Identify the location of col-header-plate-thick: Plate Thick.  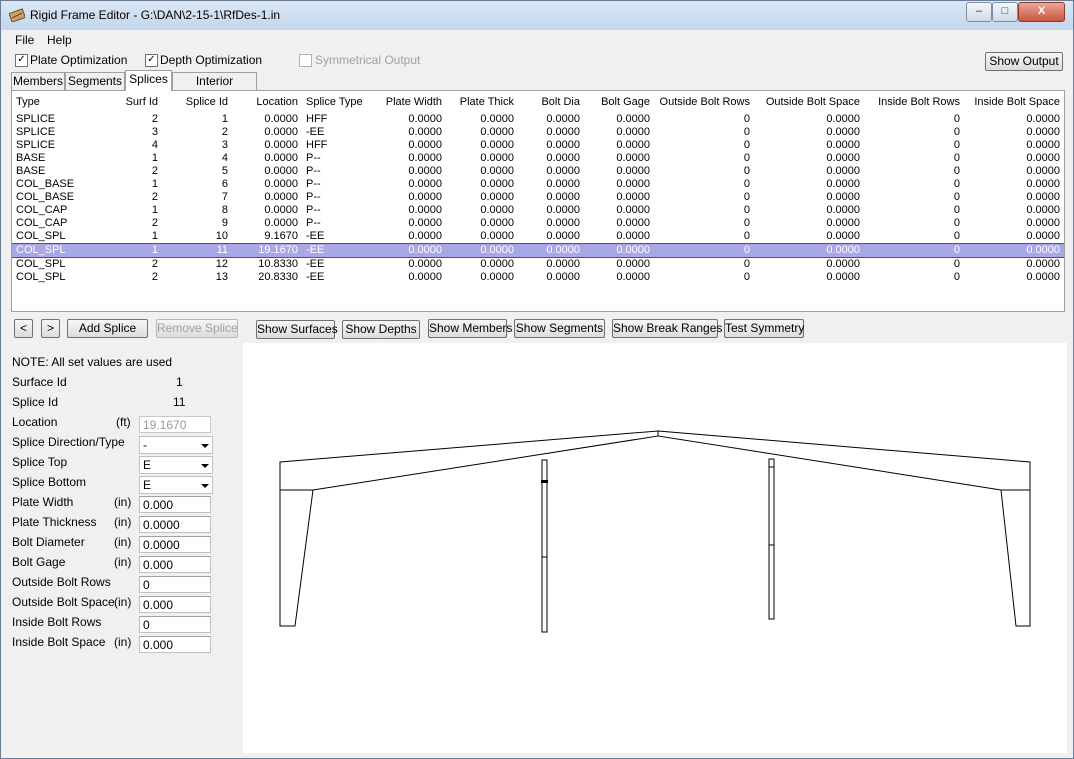
(482, 102).